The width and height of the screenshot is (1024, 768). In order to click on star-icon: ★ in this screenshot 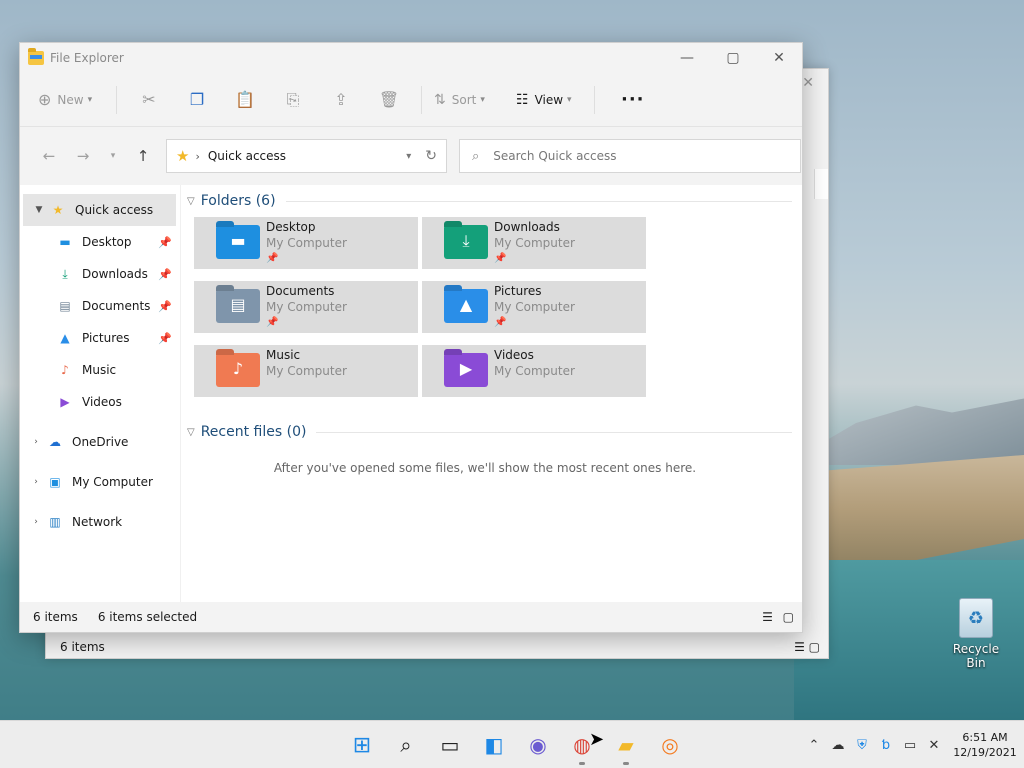, I will do `click(58, 210)`.